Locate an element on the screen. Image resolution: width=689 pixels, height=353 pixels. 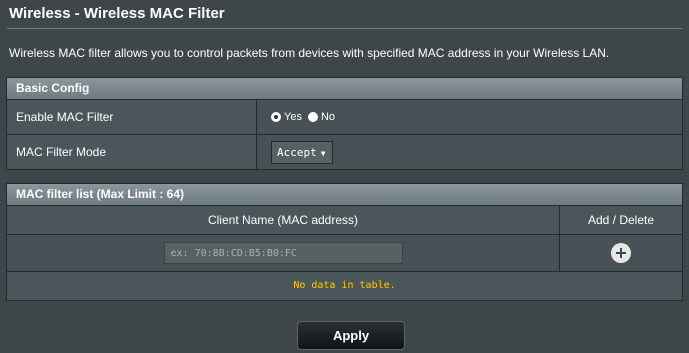
mac-filter-list-columns: Client Name (MAC address) Add / Delete is located at coordinates (344, 220).